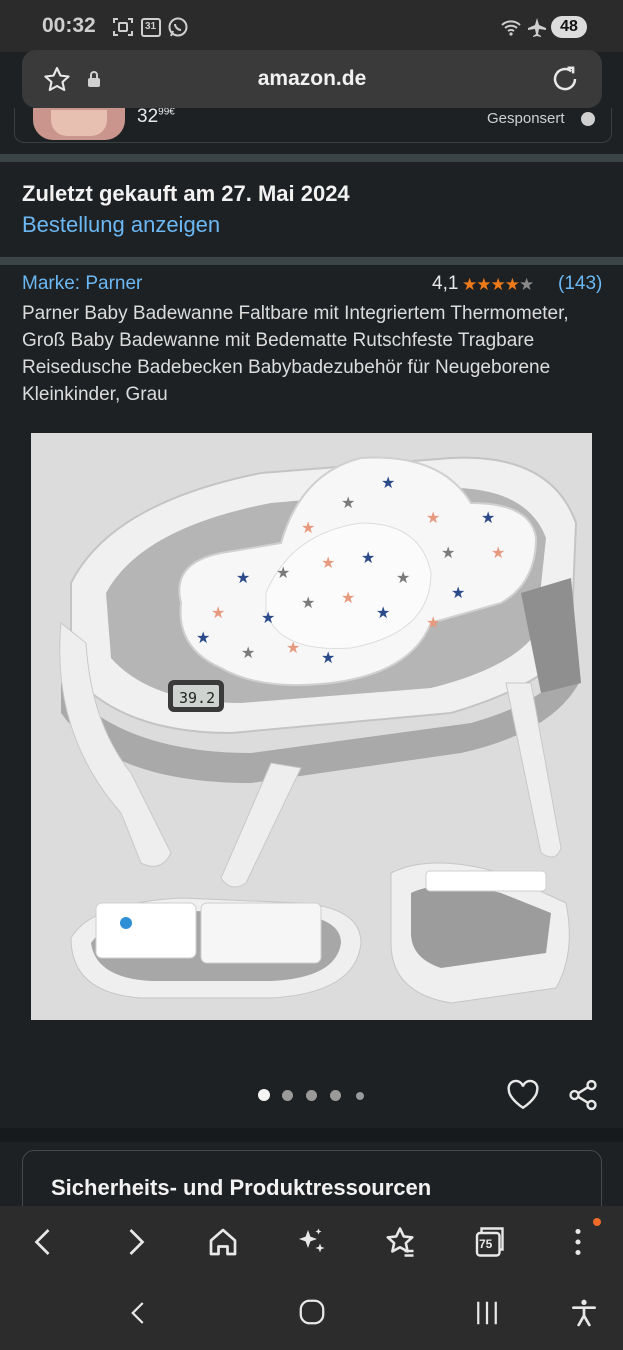  I want to click on menu-icon, so click(578, 1242).